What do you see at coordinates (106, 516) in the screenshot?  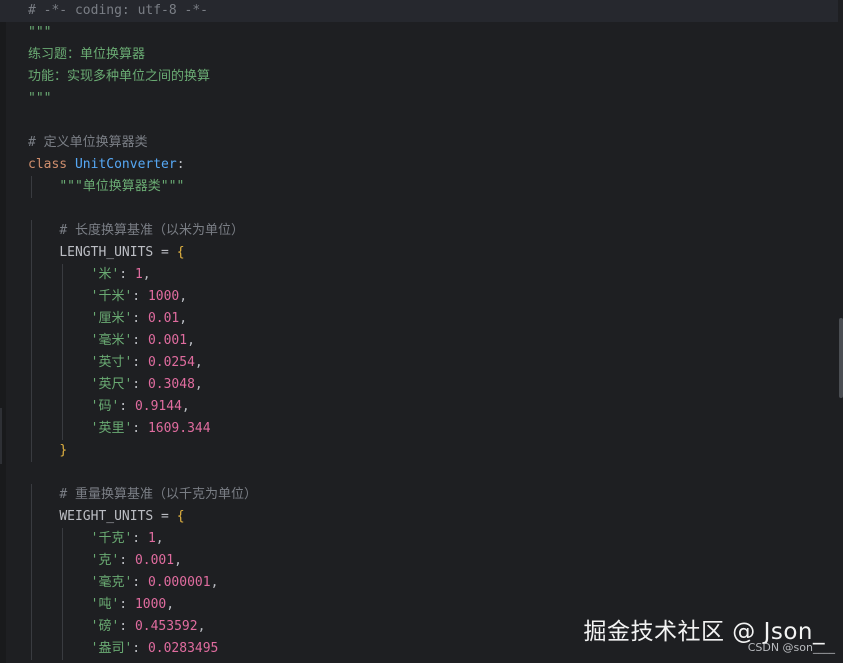 I see `code-token: WEIGHT_UNITS` at bounding box center [106, 516].